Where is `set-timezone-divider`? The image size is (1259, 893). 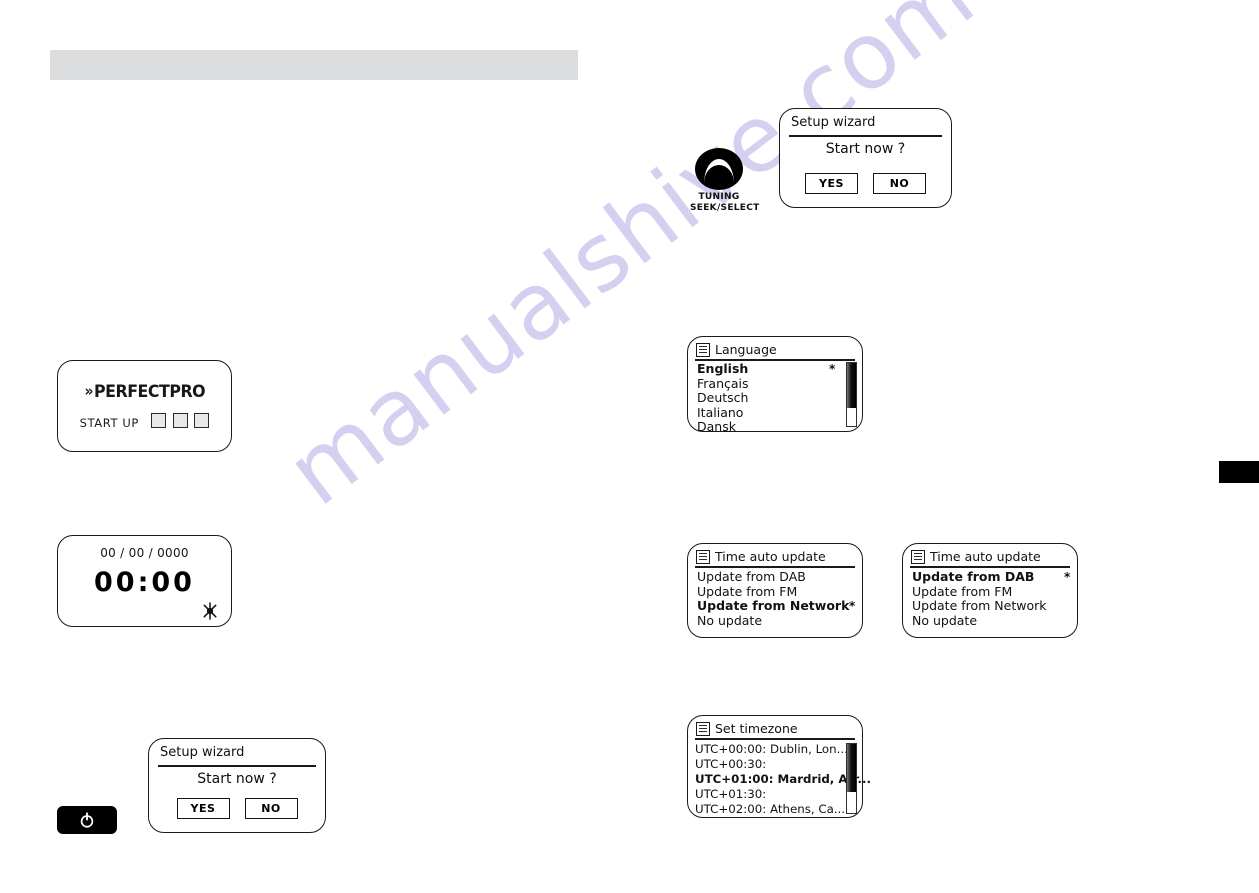
set-timezone-divider is located at coordinates (775, 739).